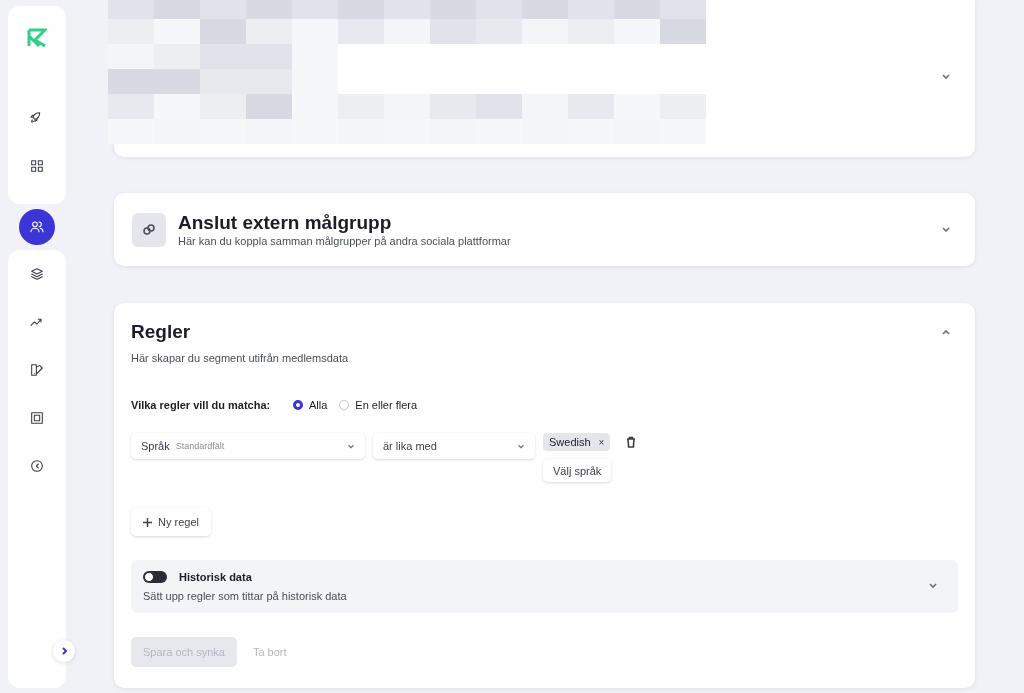  I want to click on language-picker-button: Välj språk, so click(577, 470).